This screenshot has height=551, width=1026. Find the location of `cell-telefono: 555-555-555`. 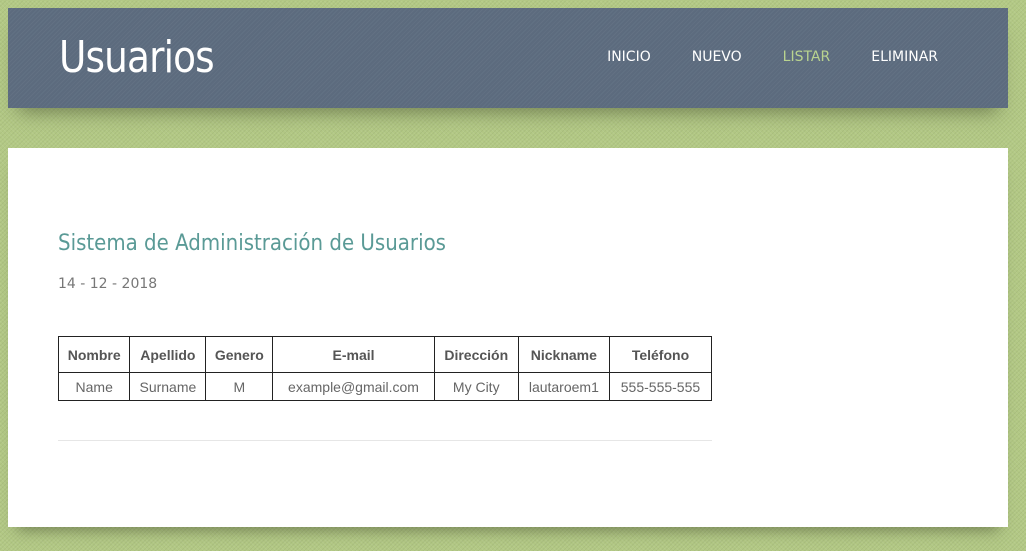

cell-telefono: 555-555-555 is located at coordinates (660, 386).